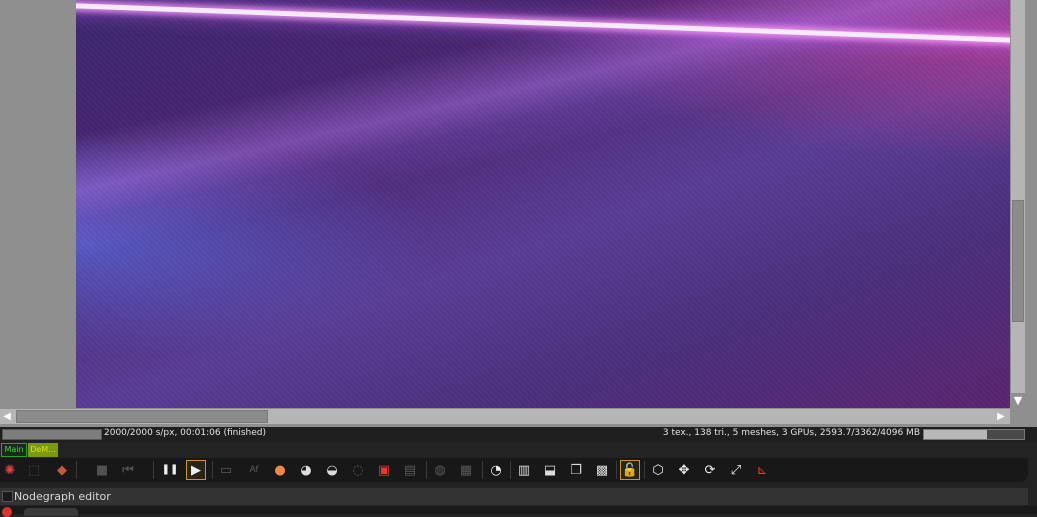 The image size is (1037, 517). I want to click on nodegraph-label: Nodegraph editor, so click(62, 496).